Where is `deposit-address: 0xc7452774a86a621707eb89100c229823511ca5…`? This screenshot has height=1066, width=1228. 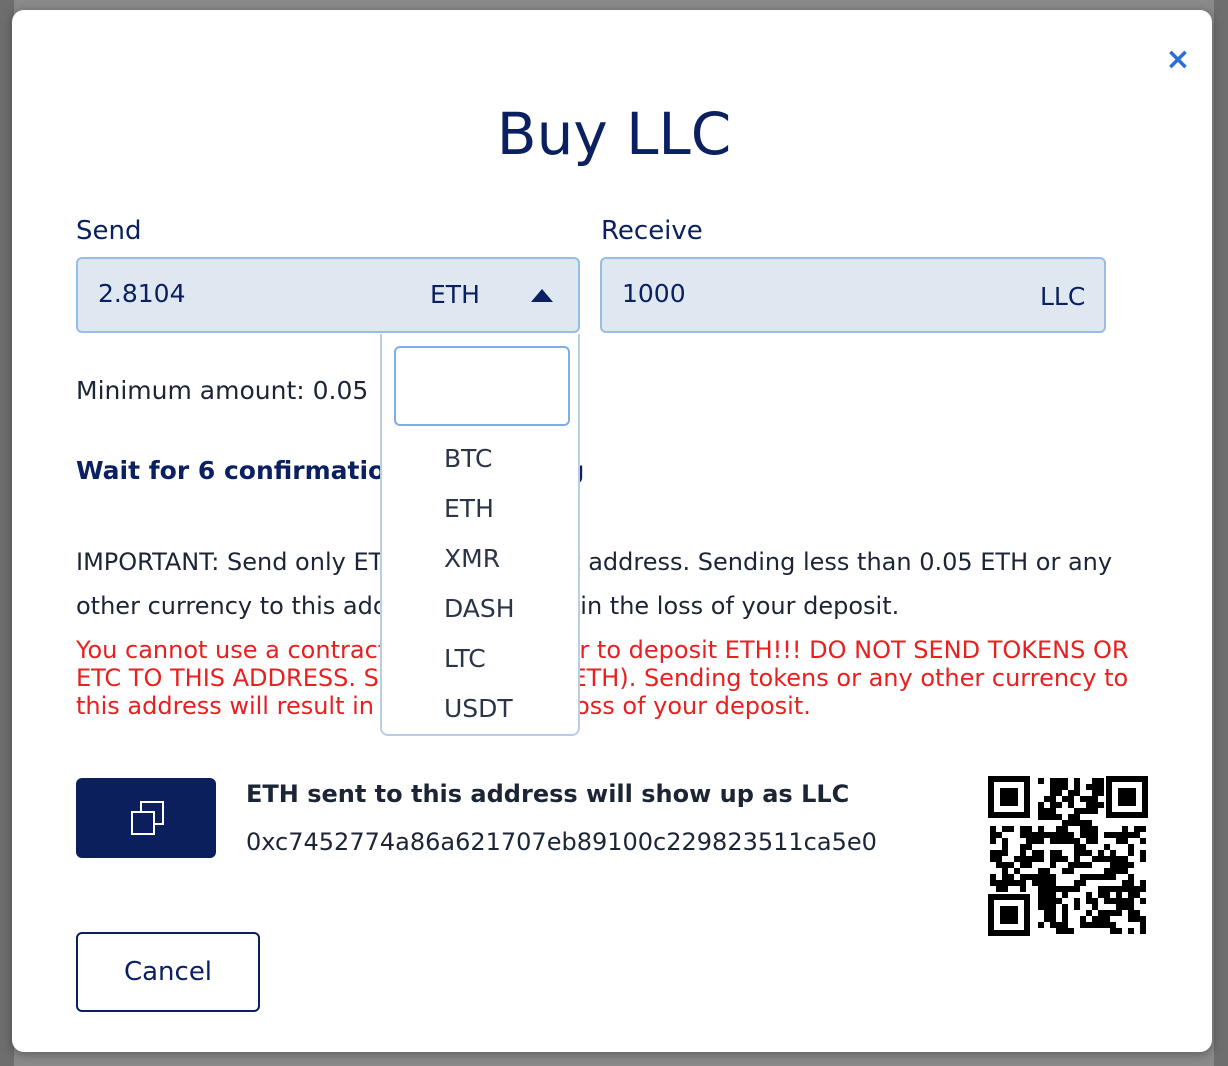
deposit-address: 0xc7452774a86a621707eb89100c229823511ca5… is located at coordinates (561, 842).